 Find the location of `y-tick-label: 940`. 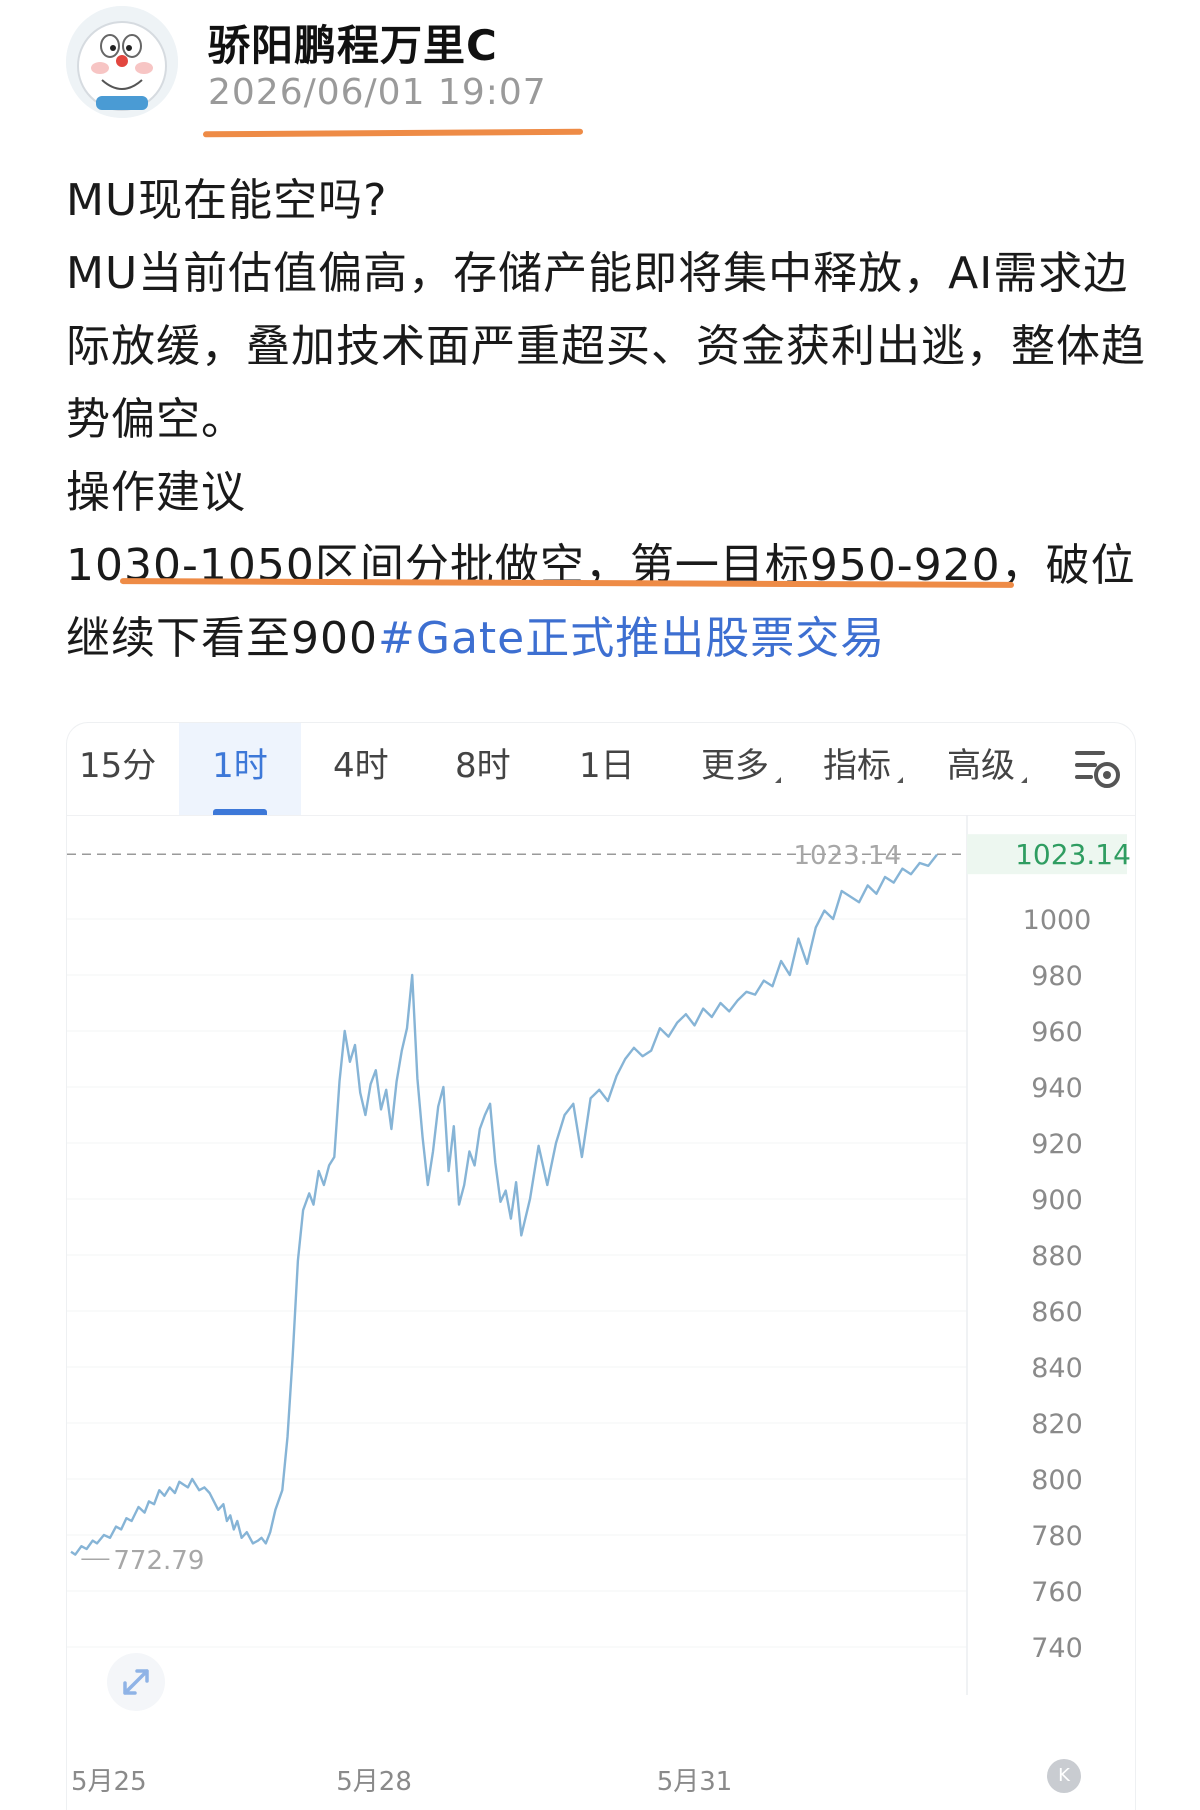

y-tick-label: 940 is located at coordinates (1057, 1088).